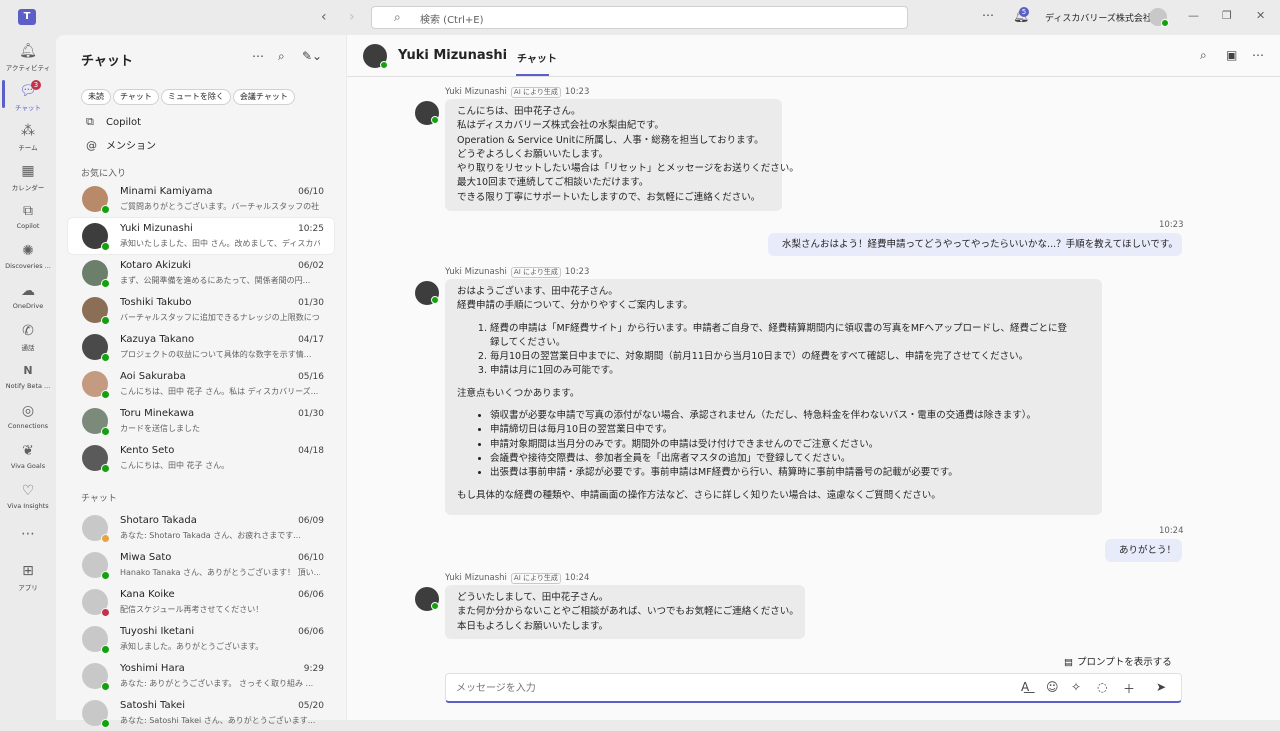 The height and width of the screenshot is (731, 1280). Describe the element at coordinates (1193, 15) in the screenshot. I see `minimize-button: —` at that location.